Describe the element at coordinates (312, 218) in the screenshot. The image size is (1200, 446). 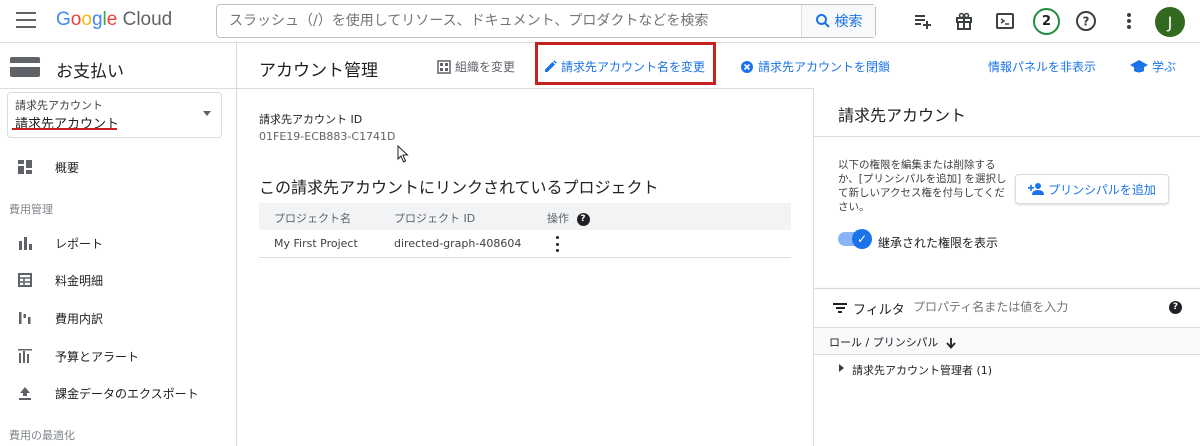
I see `column-header-project-name: プロジェクト名` at that location.